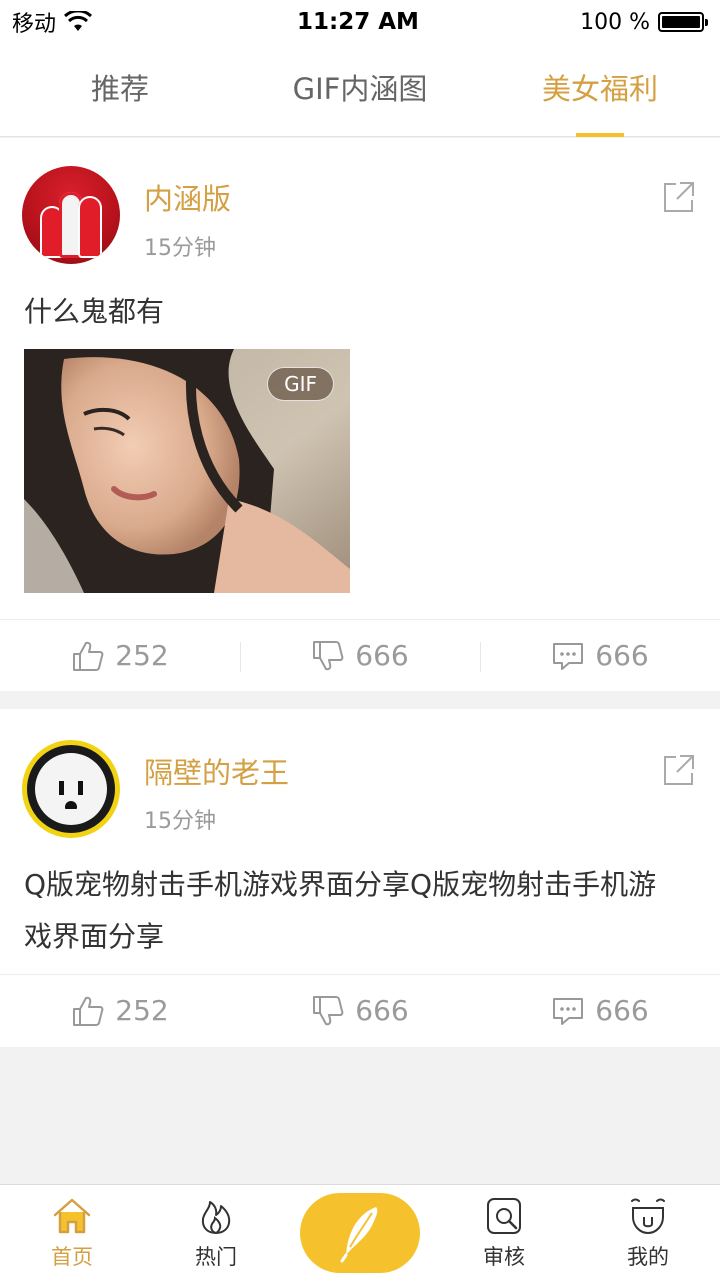  What do you see at coordinates (648, 1256) in the screenshot?
I see `nav-mine-label: 我的` at bounding box center [648, 1256].